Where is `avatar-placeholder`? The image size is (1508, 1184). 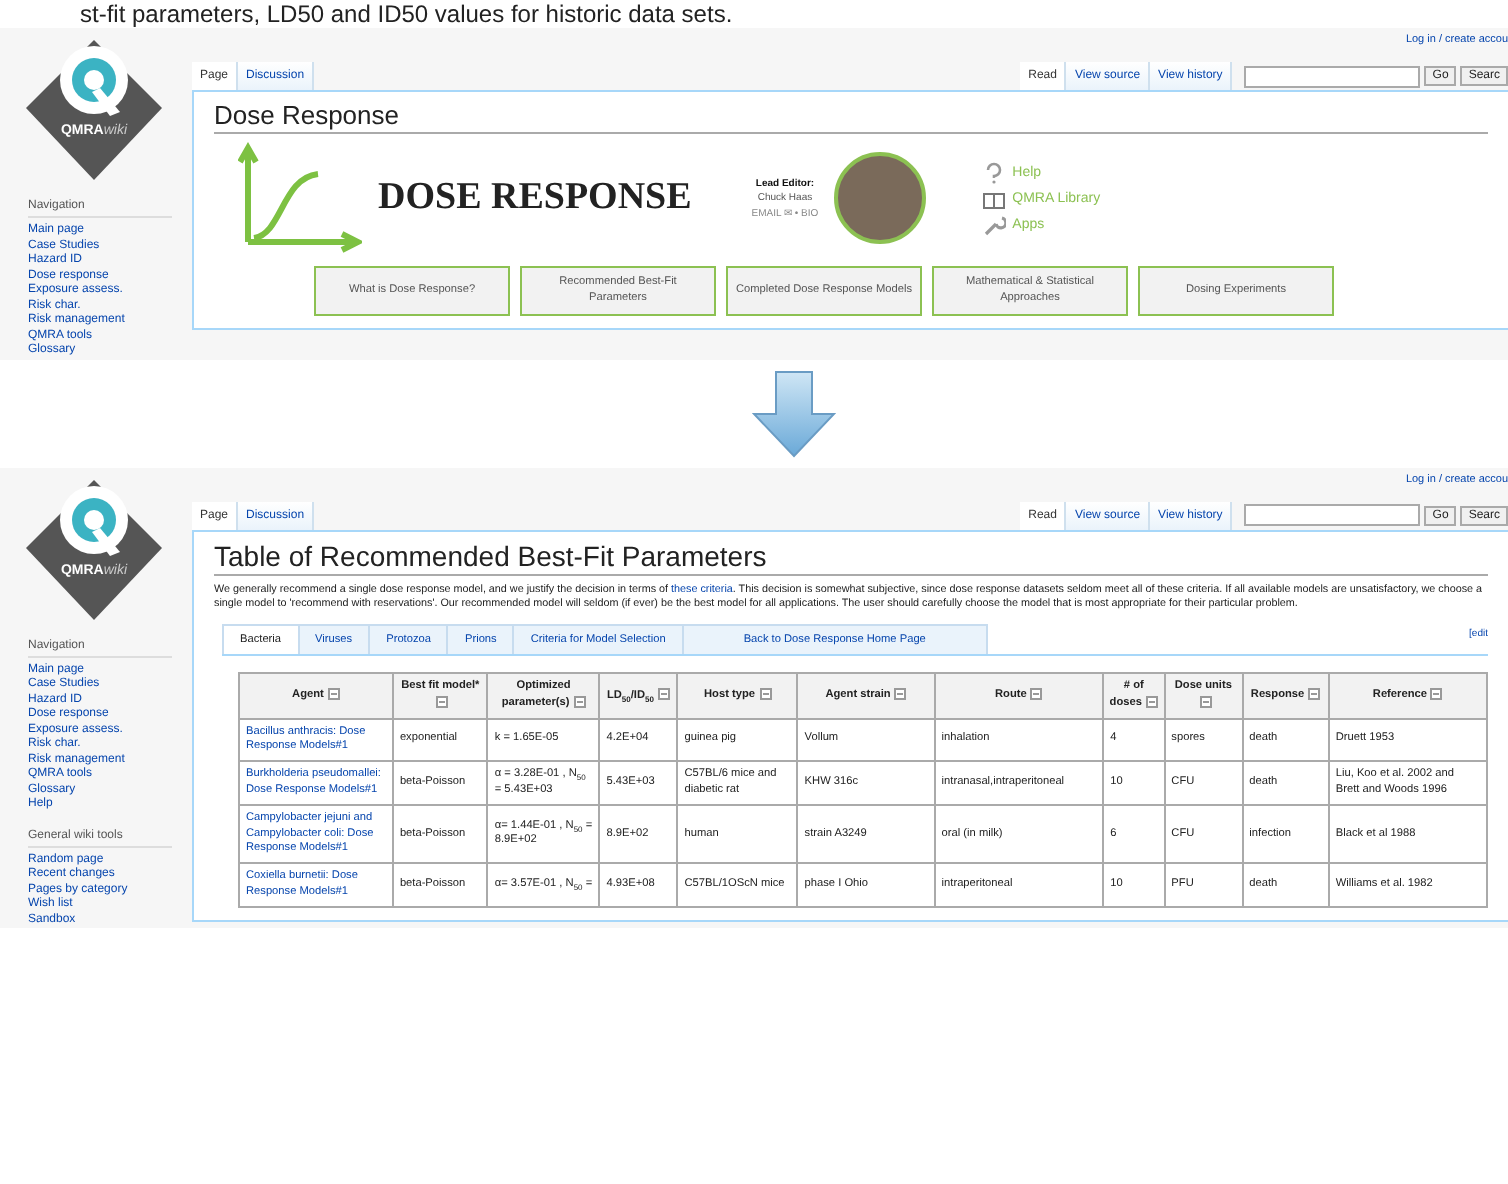 avatar-placeholder is located at coordinates (880, 198).